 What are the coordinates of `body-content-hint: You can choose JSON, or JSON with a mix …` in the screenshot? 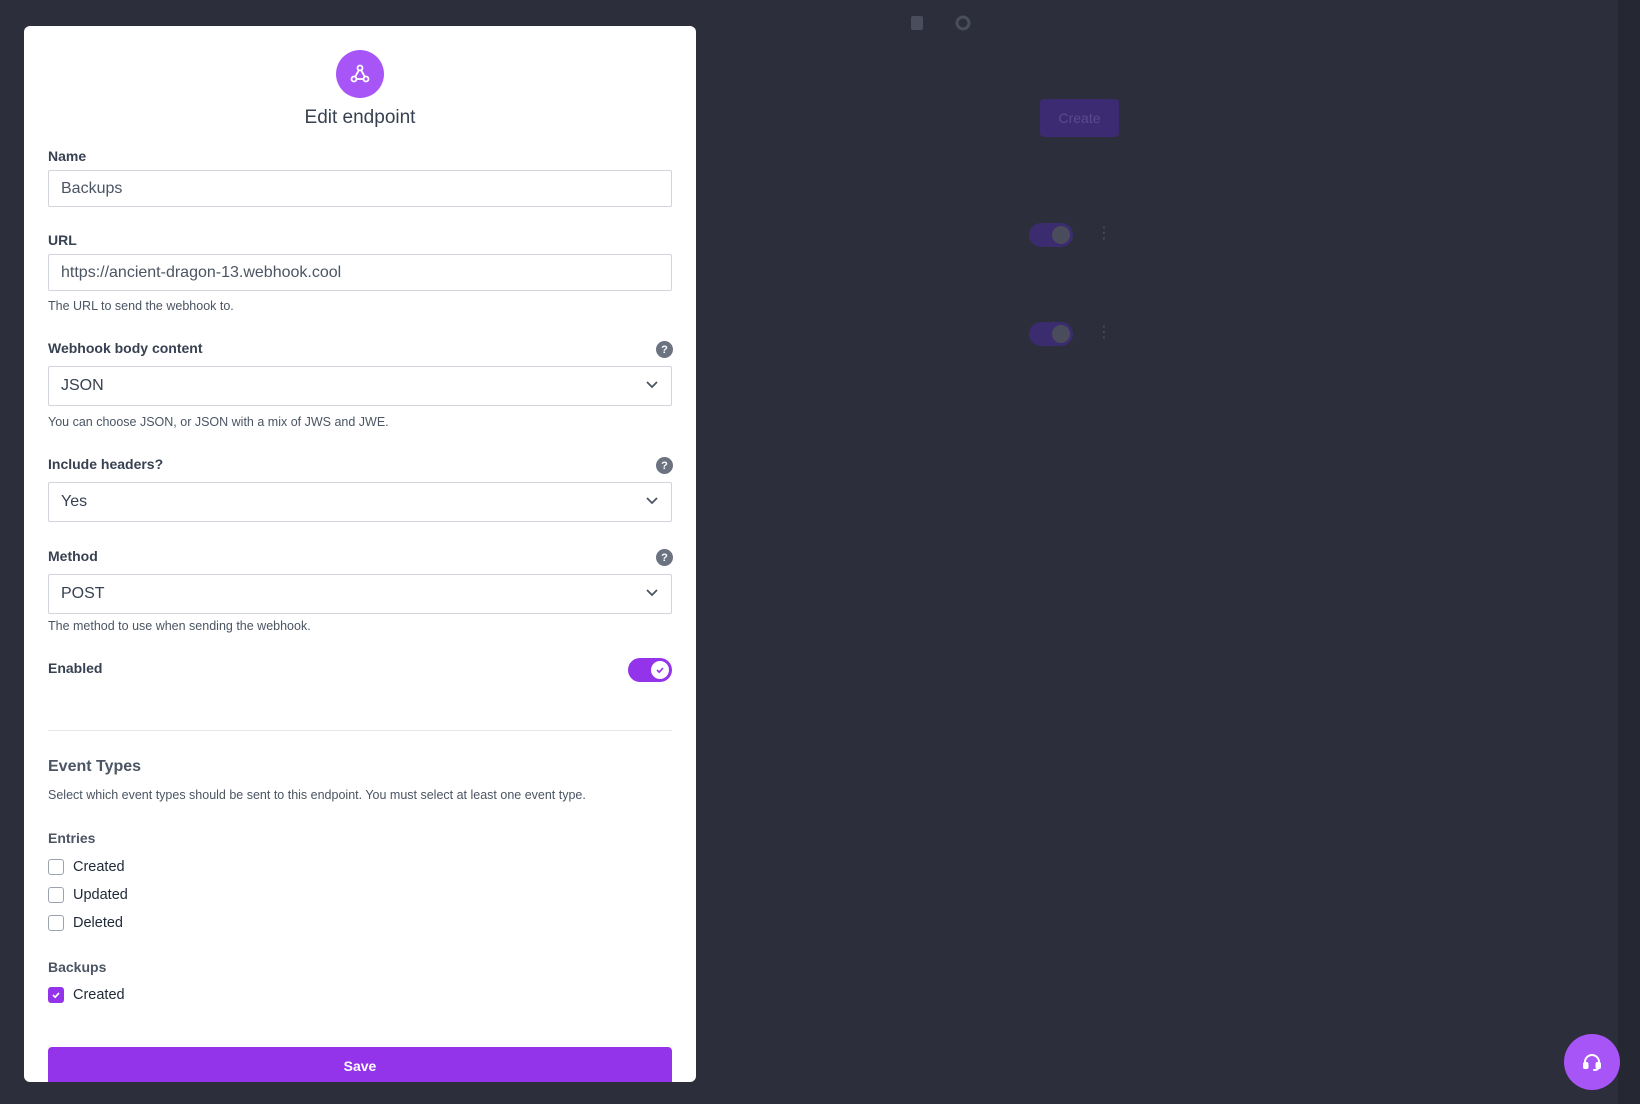 It's located at (218, 422).